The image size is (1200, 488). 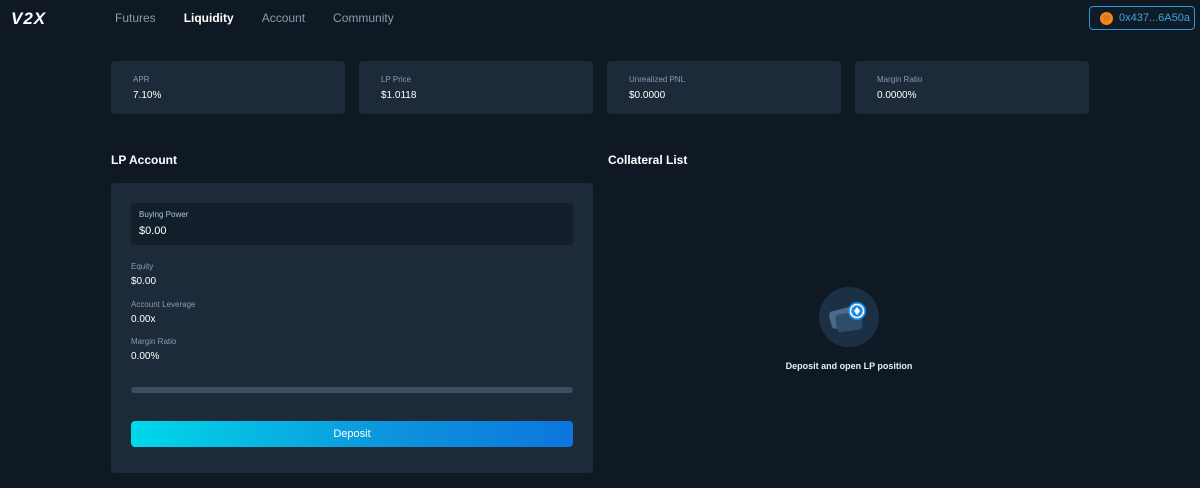 What do you see at coordinates (164, 214) in the screenshot?
I see `buying-power-label: Buying Power` at bounding box center [164, 214].